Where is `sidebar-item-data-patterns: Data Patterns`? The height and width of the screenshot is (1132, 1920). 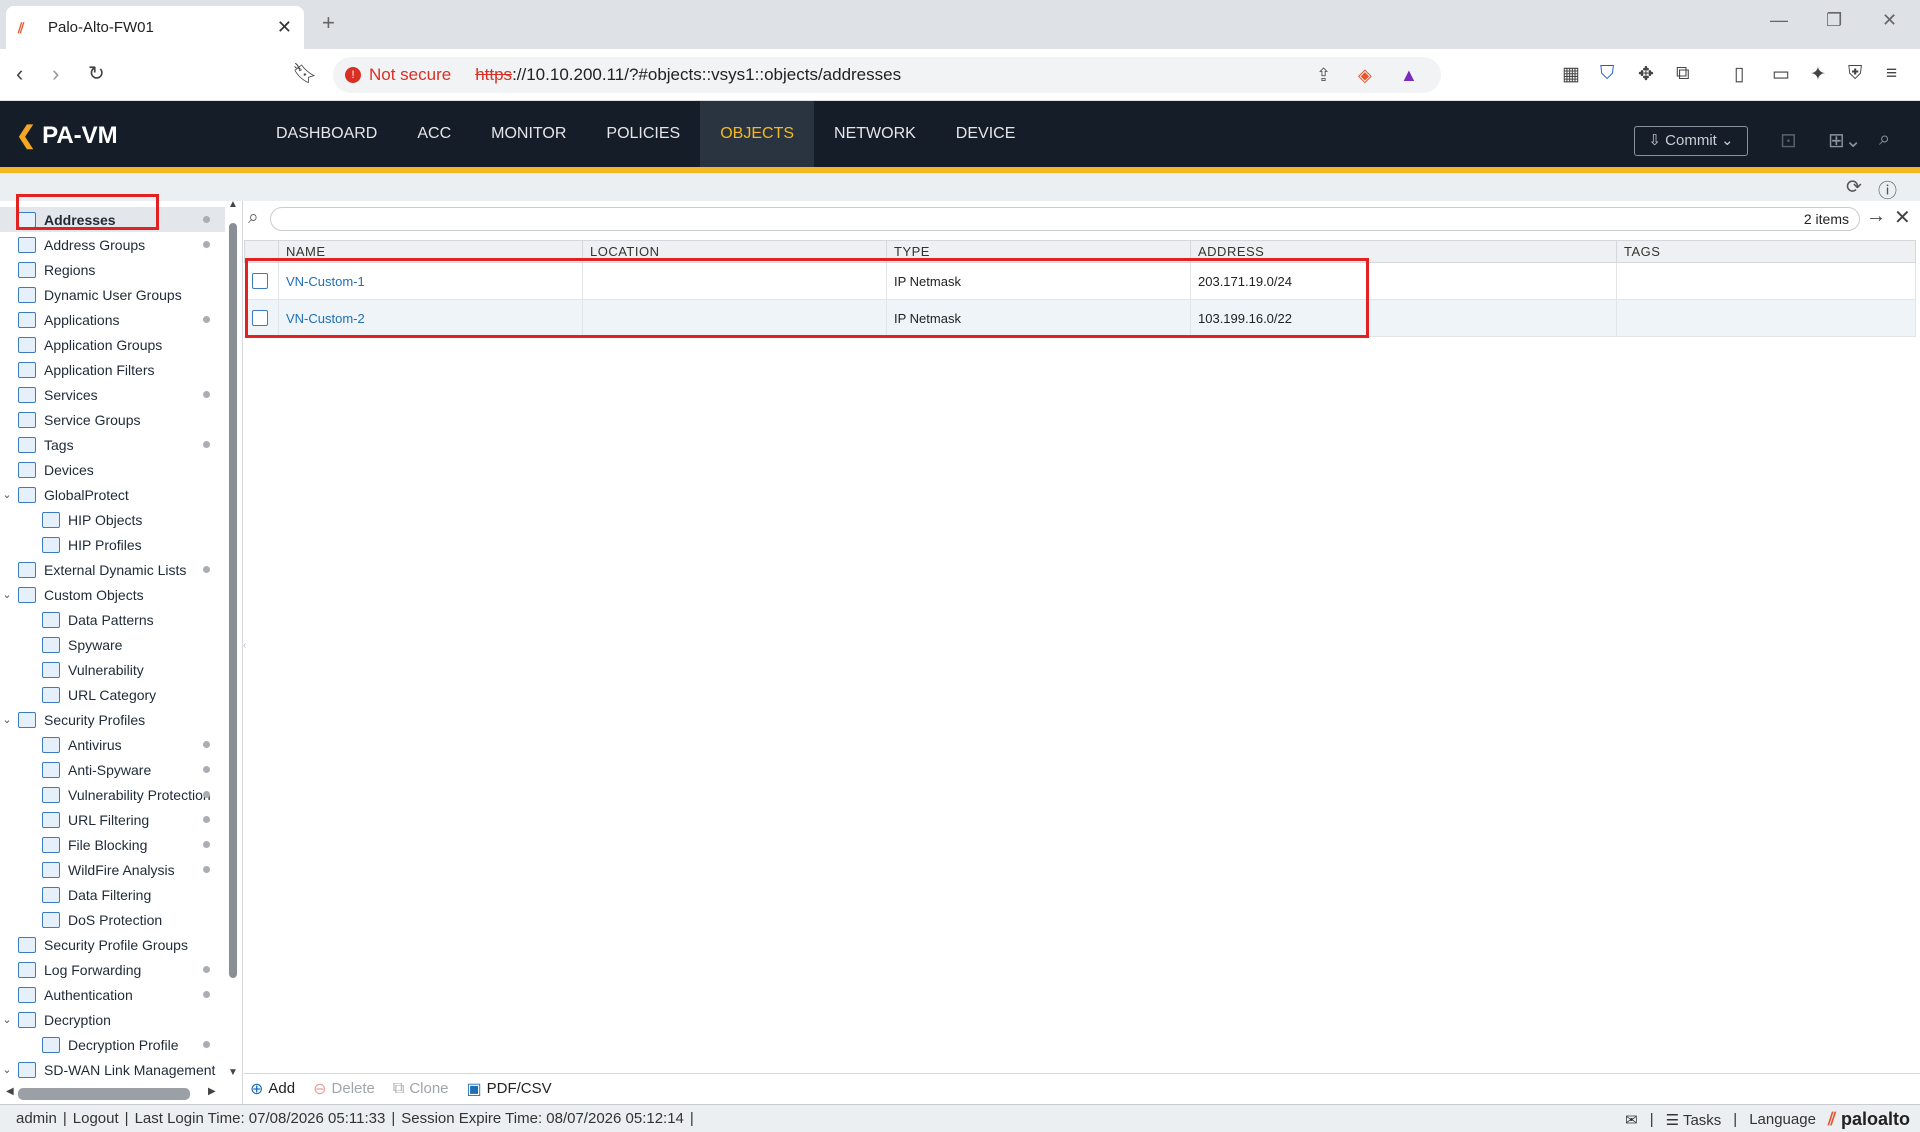 sidebar-item-data-patterns: Data Patterns is located at coordinates (112, 619).